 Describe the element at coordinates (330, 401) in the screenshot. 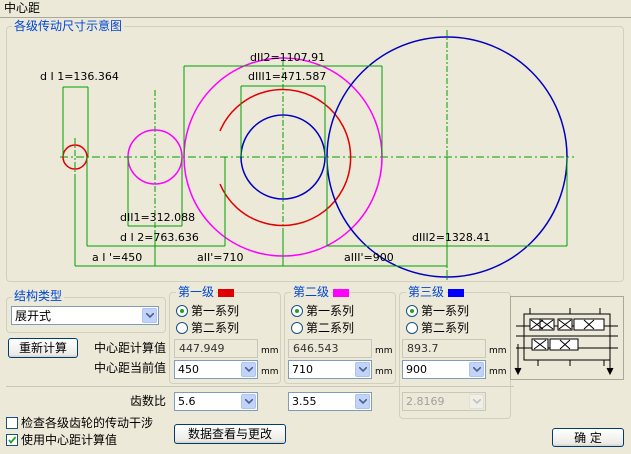

I see `stage2-ratio-select: 3.55` at that location.